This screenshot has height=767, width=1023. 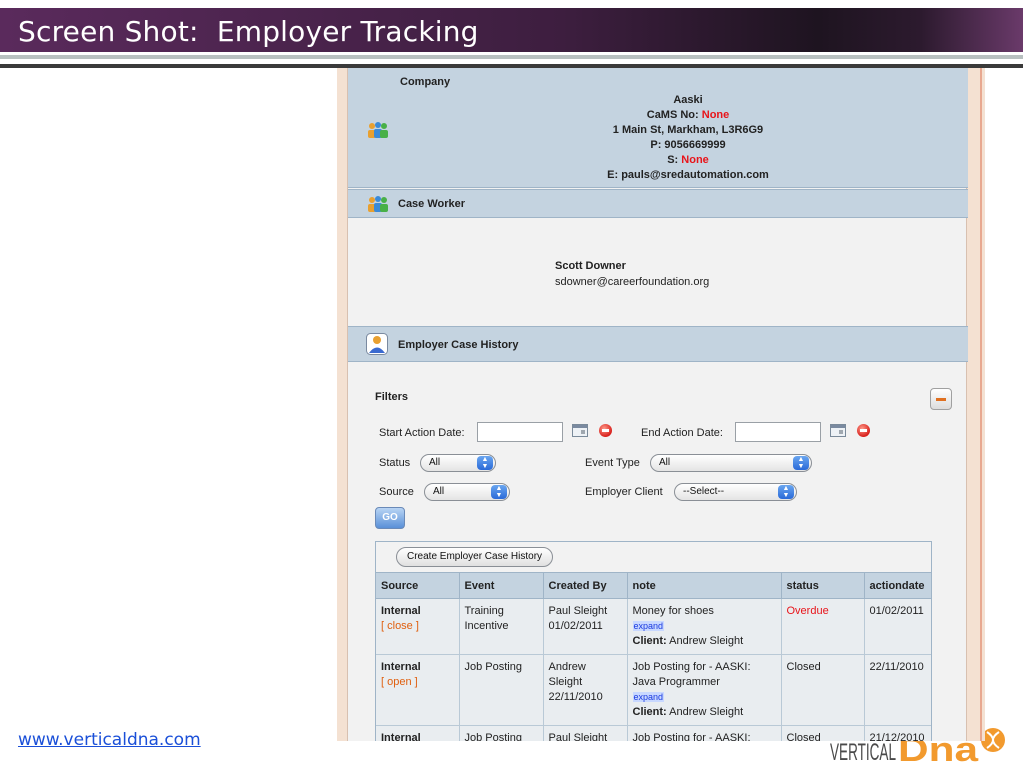 I want to click on company-name: Aaski, so click(x=688, y=100).